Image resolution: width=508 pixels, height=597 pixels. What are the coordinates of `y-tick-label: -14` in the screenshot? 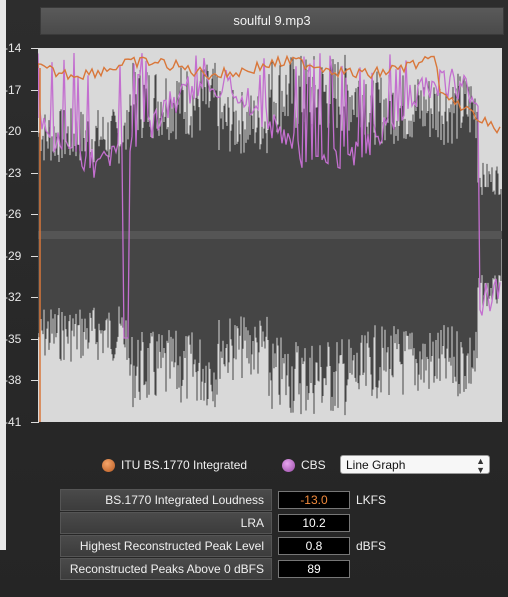 It's located at (13, 48).